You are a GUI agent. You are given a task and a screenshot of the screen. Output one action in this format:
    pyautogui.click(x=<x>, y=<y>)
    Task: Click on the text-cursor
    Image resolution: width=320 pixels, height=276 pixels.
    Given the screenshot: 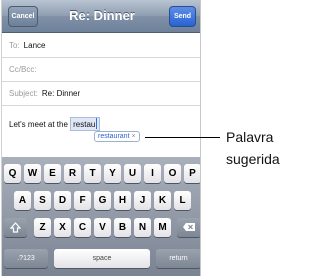 What is the action you would take?
    pyautogui.click(x=97, y=123)
    